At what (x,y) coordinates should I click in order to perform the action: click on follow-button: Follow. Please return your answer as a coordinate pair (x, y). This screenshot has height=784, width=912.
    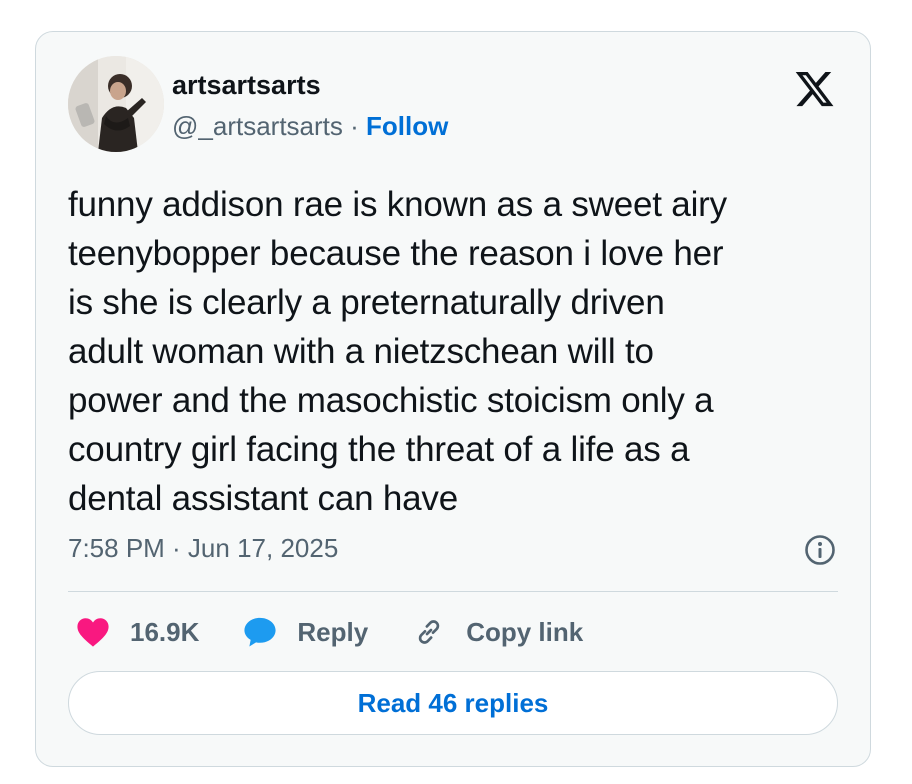
    Looking at the image, I should click on (407, 126).